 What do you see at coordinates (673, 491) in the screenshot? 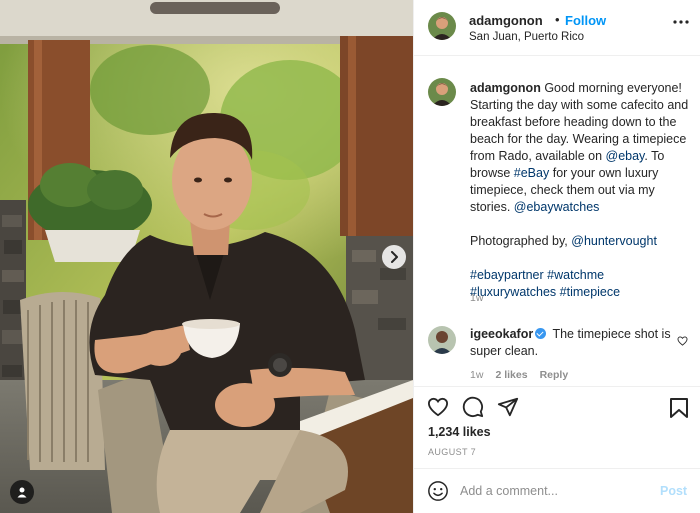
I see `post-comment-button: Post` at bounding box center [673, 491].